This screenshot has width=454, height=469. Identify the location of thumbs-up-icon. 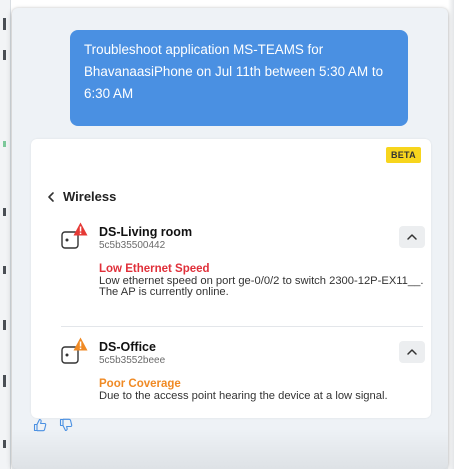
(40, 425).